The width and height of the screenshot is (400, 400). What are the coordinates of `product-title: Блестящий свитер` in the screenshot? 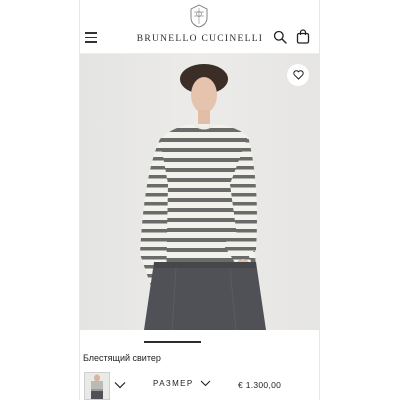 It's located at (122, 358).